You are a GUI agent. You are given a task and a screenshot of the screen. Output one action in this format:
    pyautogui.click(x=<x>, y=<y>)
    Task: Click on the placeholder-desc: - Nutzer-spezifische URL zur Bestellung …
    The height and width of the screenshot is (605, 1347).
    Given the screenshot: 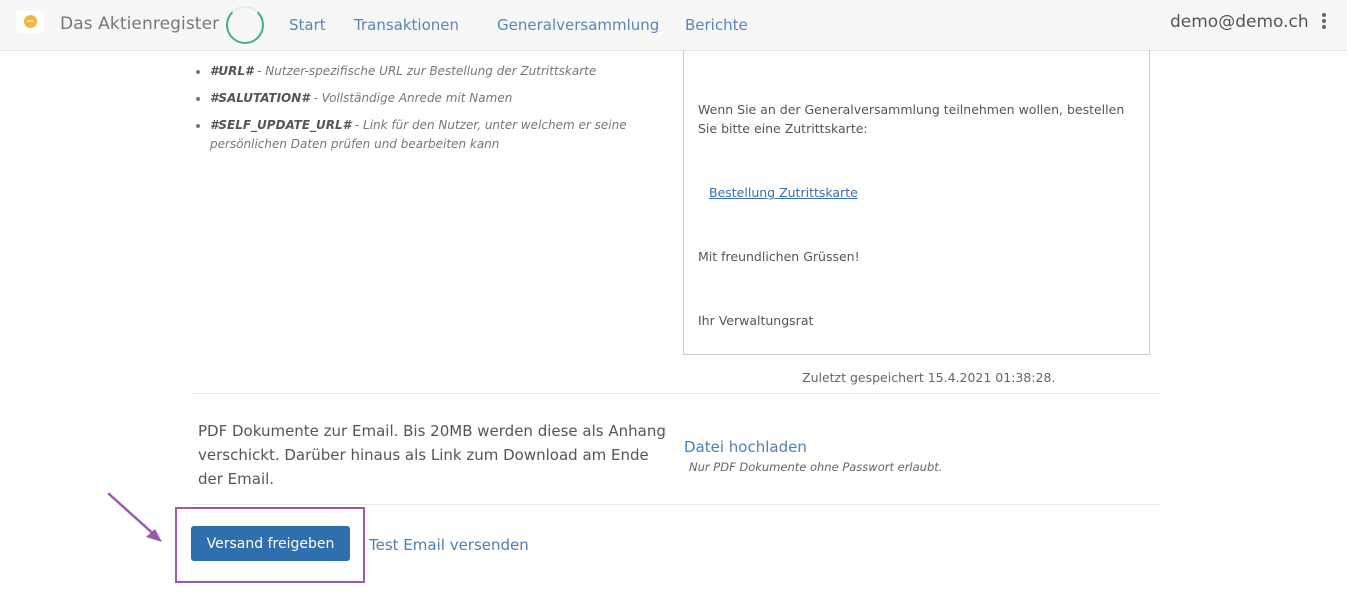 What is the action you would take?
    pyautogui.click(x=425, y=71)
    